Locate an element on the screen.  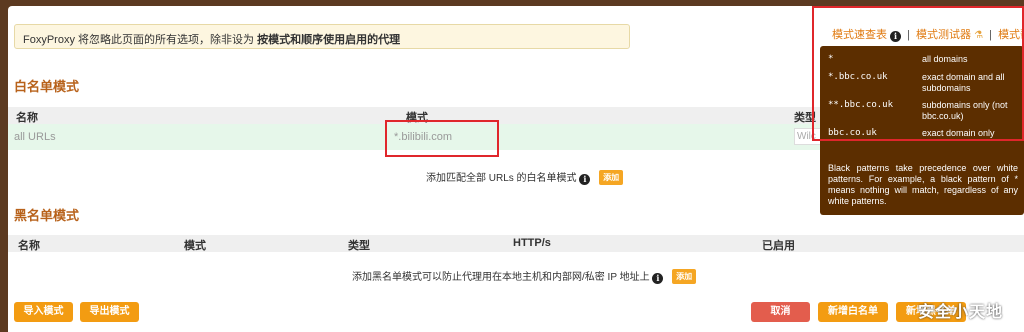
whitelist-add-row: 添加匹配全部 URLs 的白名单模式 i 添加 is located at coordinates (525, 177).